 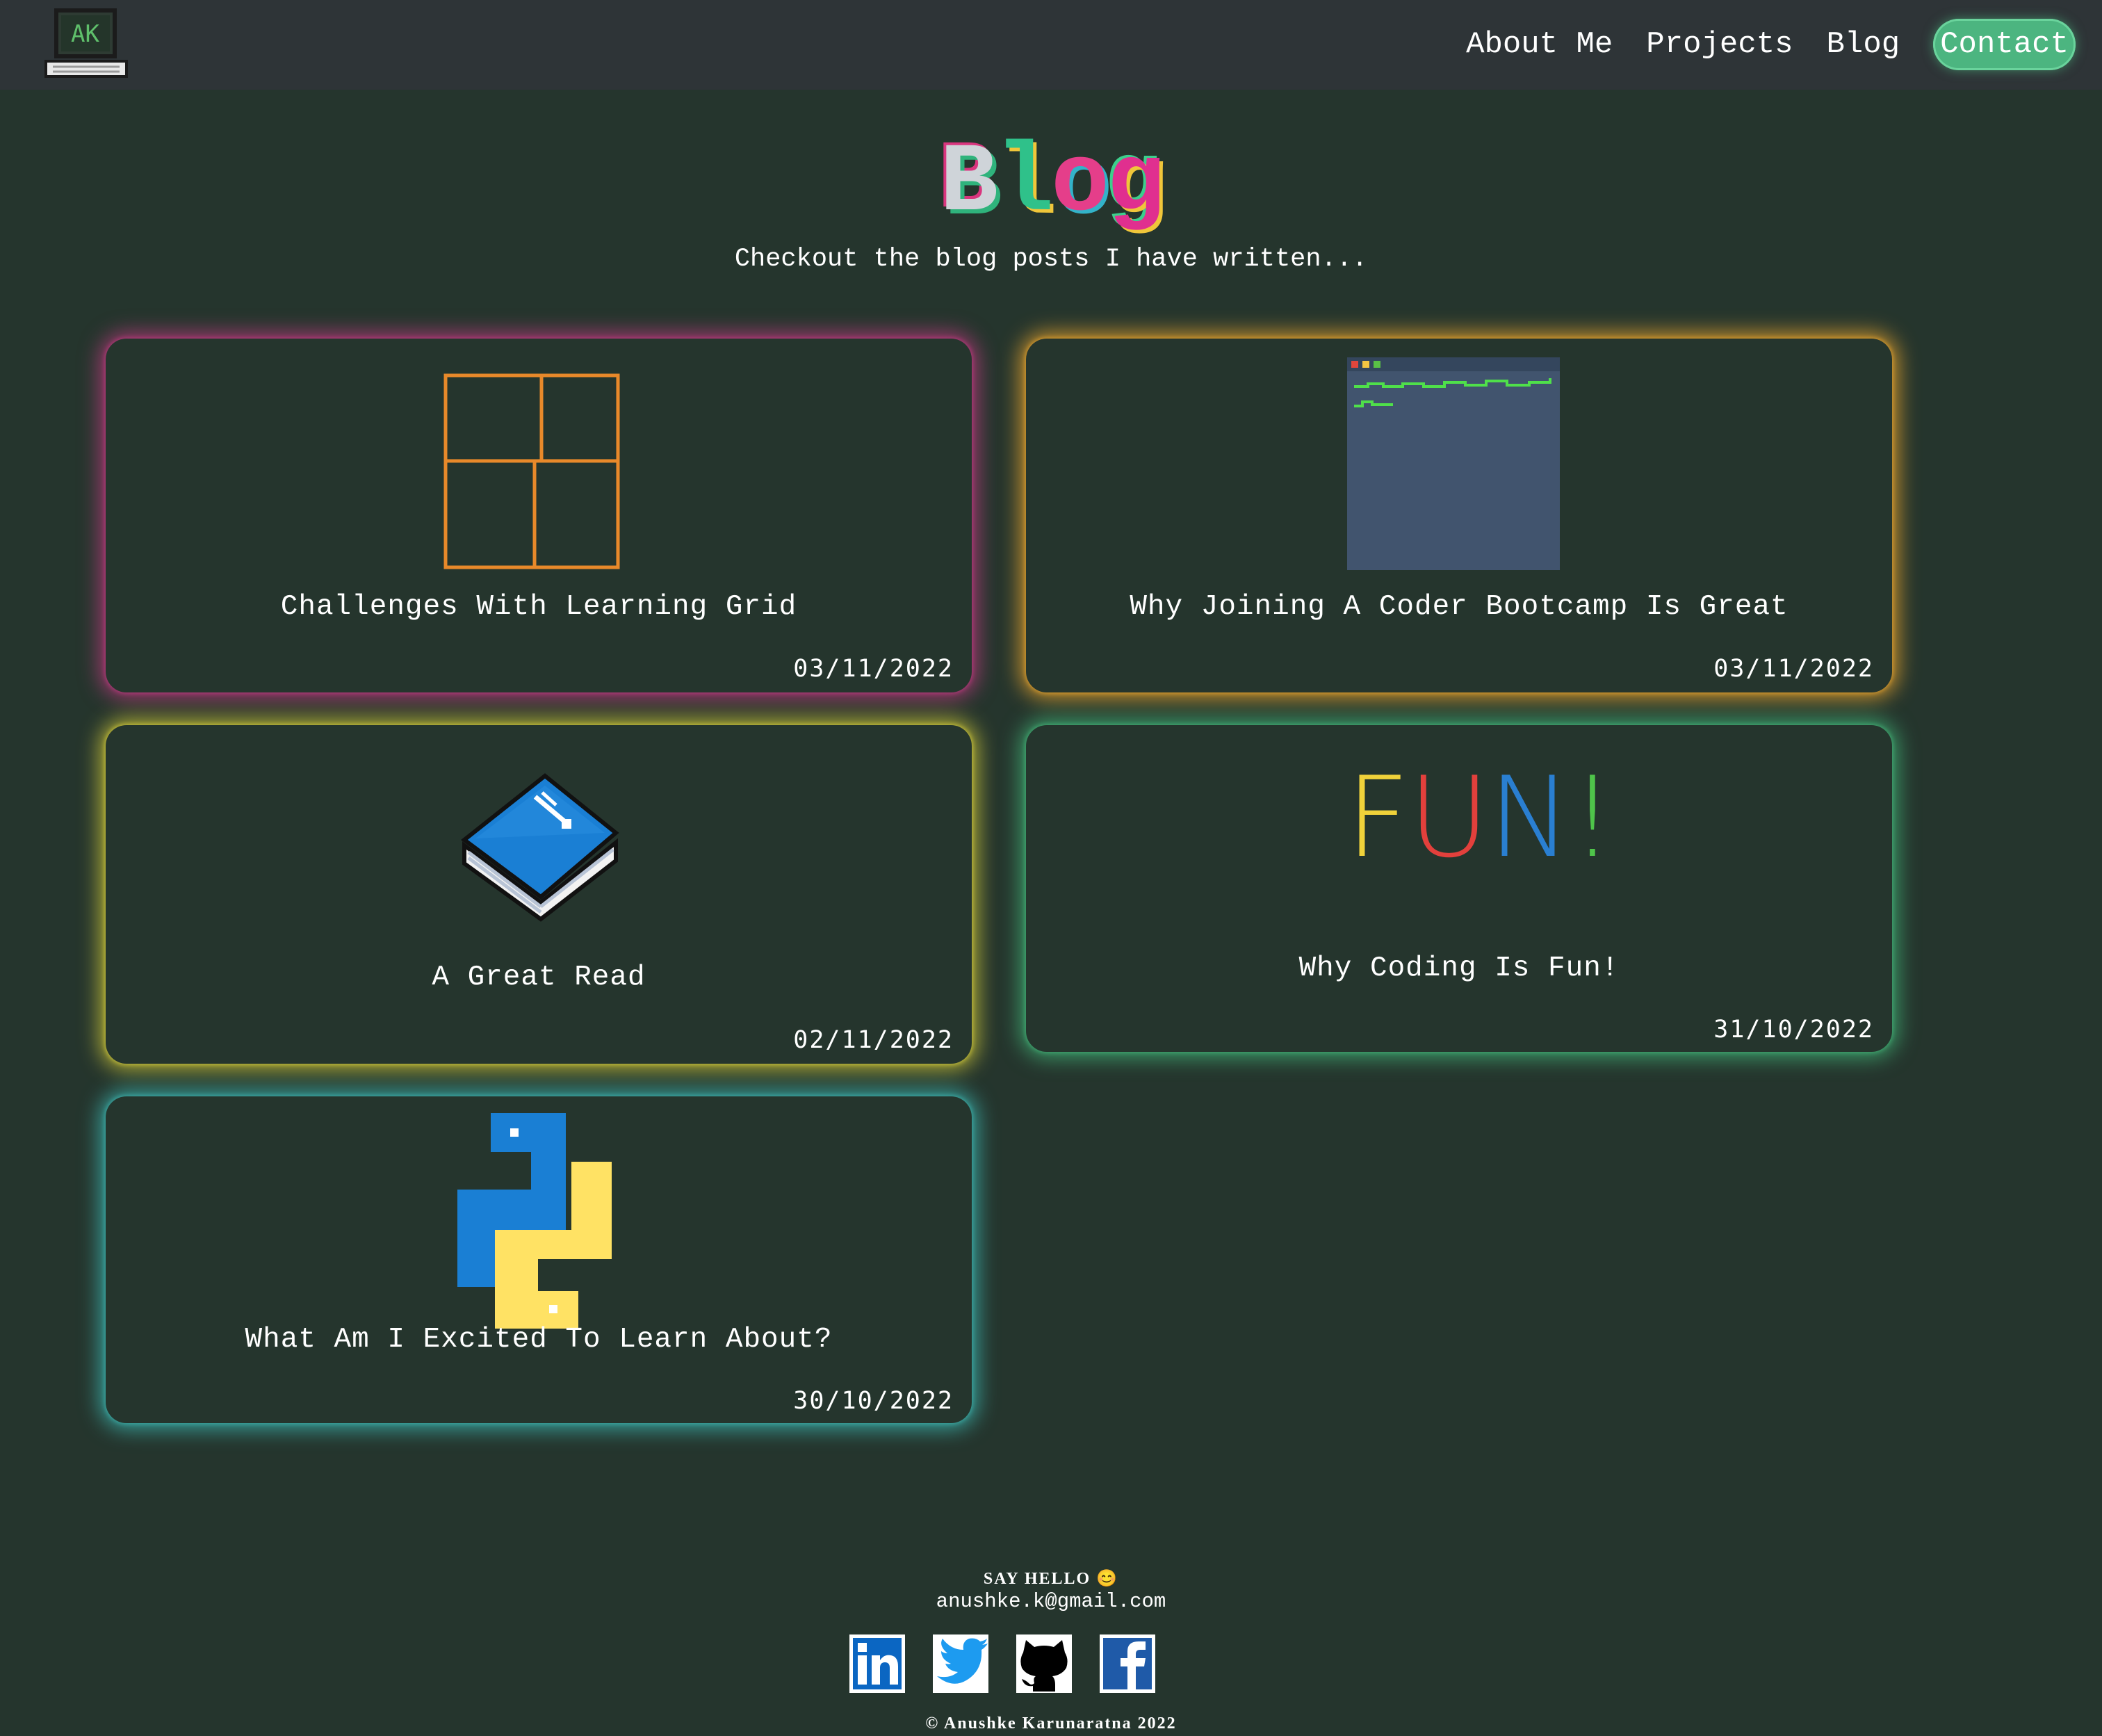 What do you see at coordinates (1459, 888) in the screenshot?
I see `blog-card: FUN! Why Coding Is Fun! 31/10/2022` at bounding box center [1459, 888].